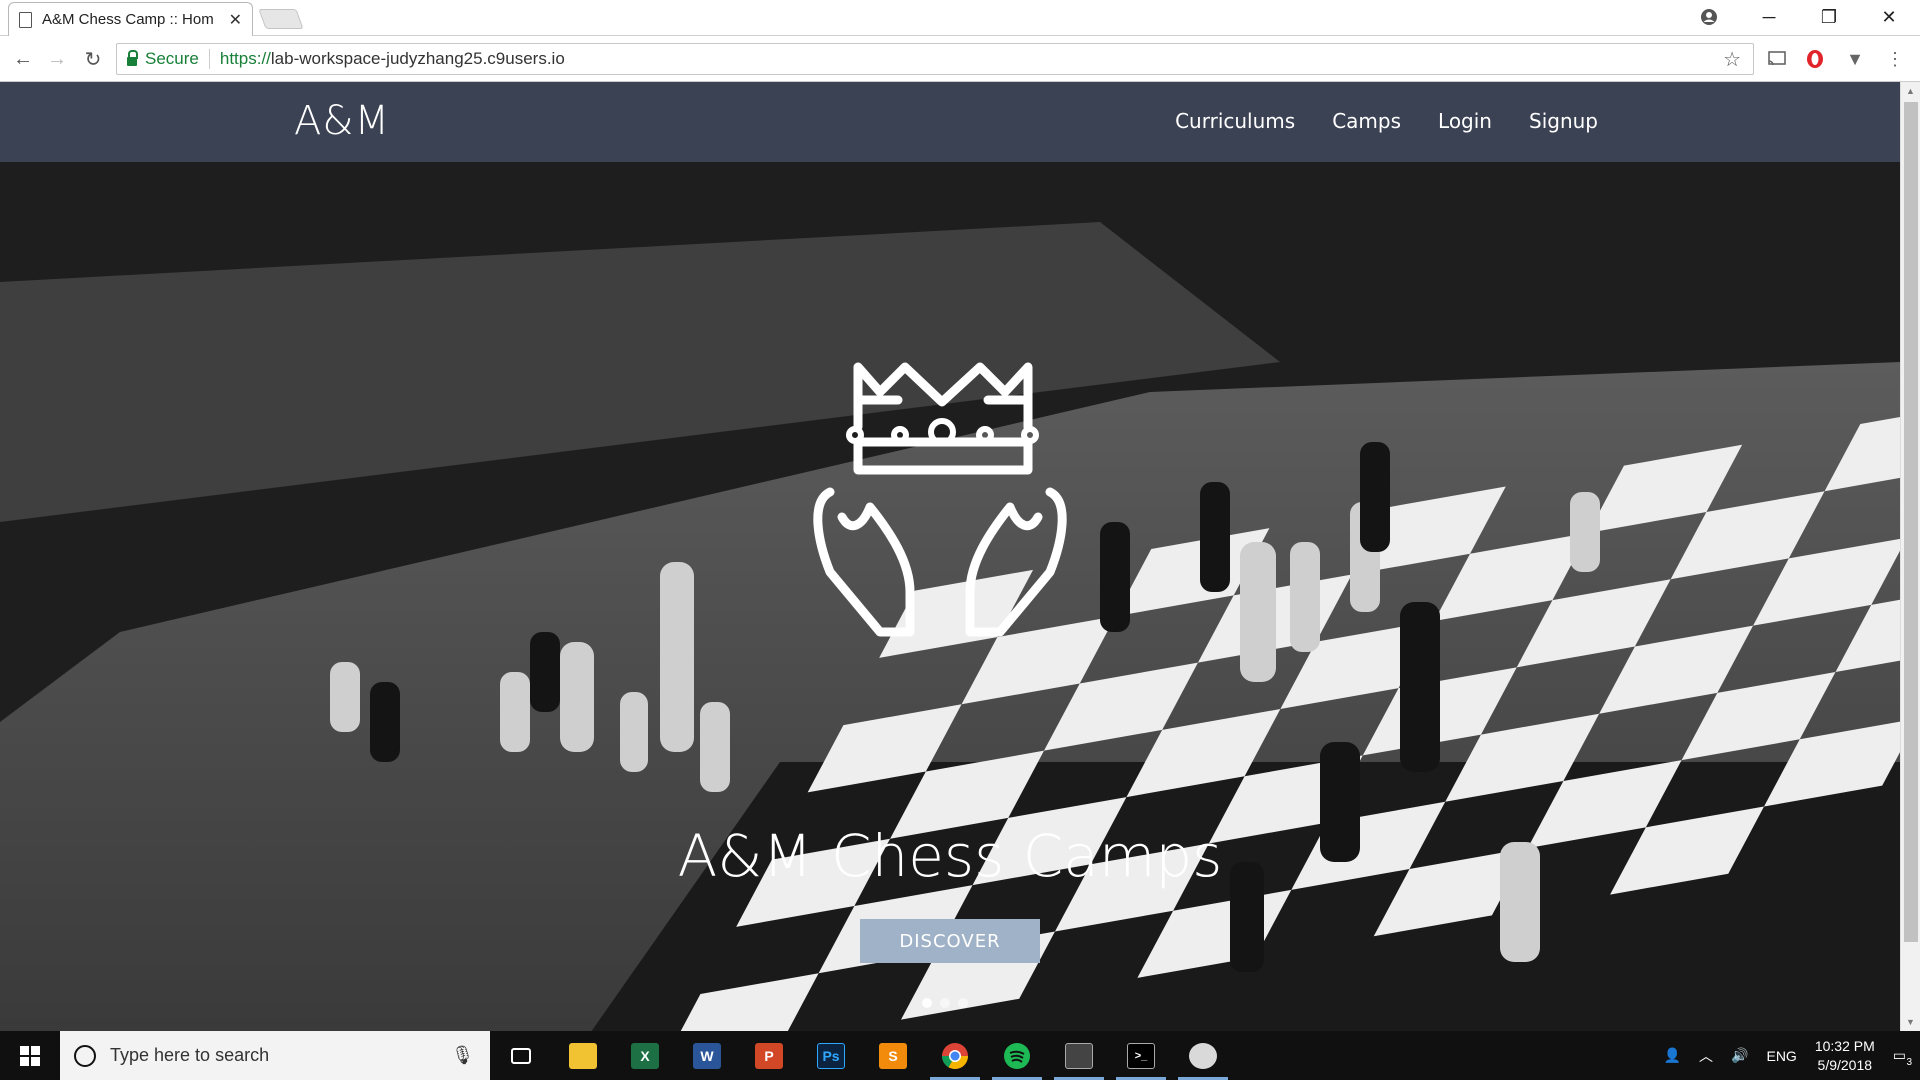 The width and height of the screenshot is (1920, 1080). I want to click on taskbar-search-box: Type here to search 🎙, so click(275, 1055).